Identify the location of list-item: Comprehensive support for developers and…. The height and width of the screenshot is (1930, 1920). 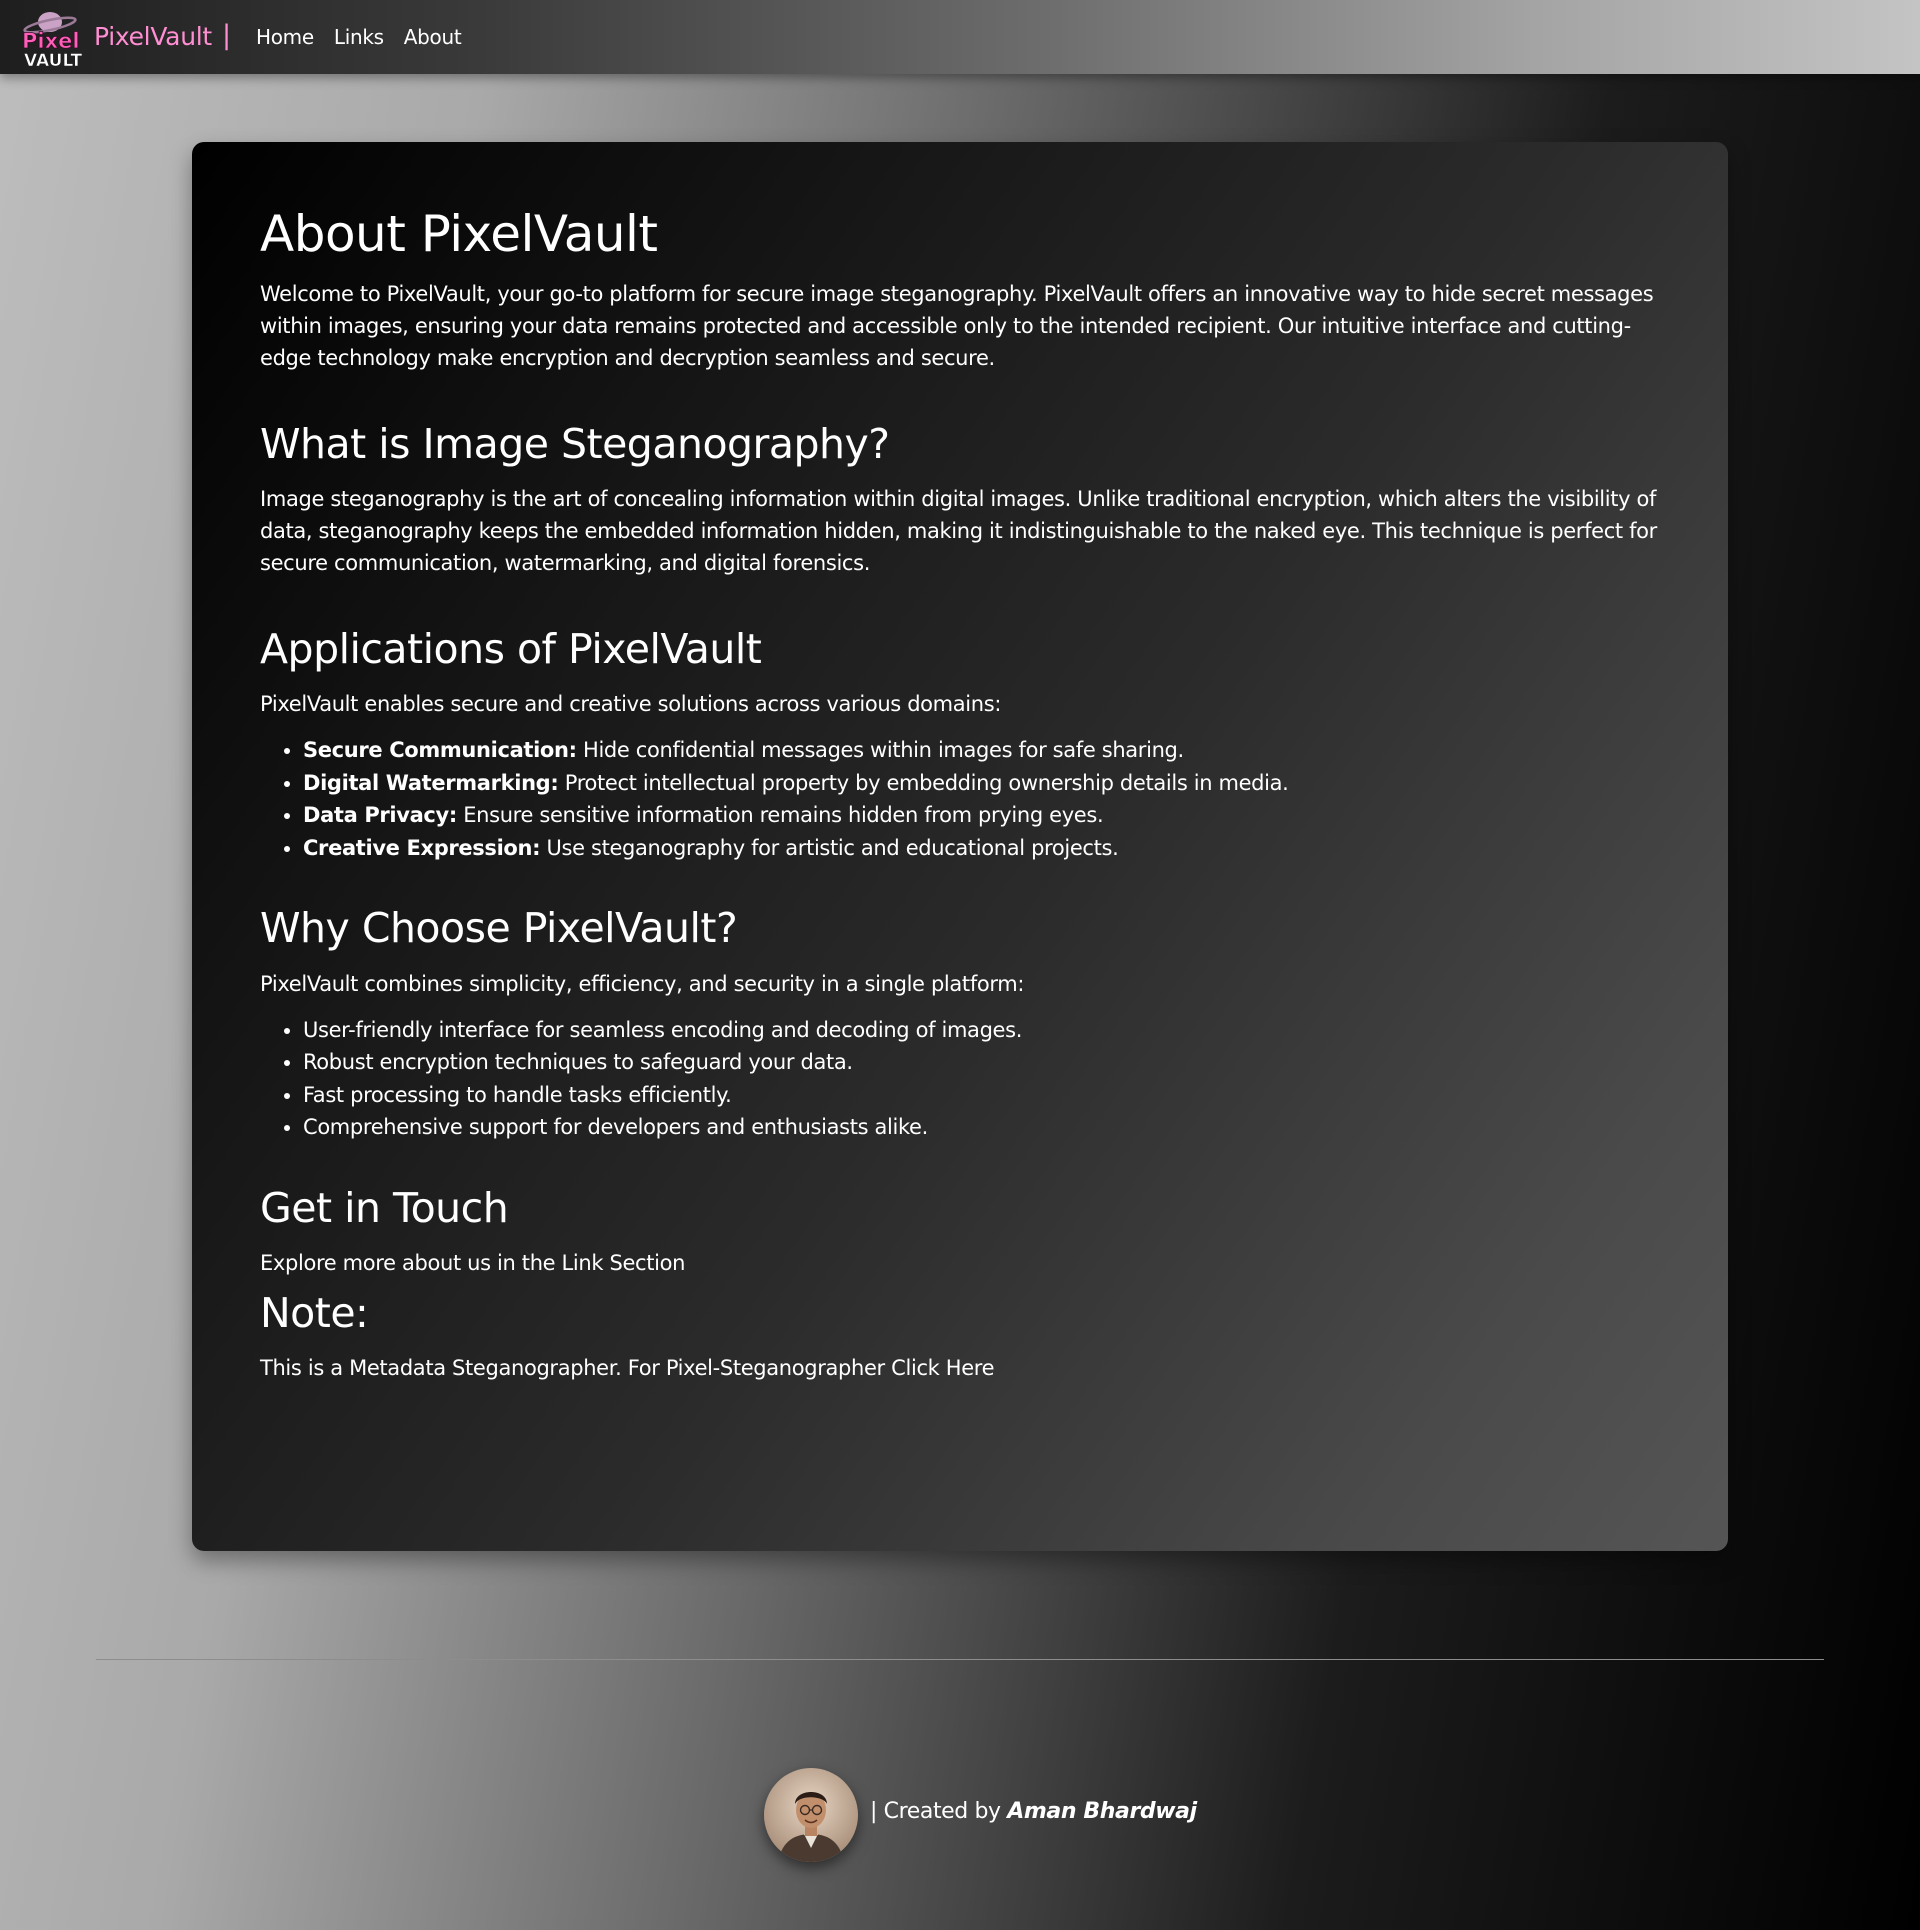
(982, 1127).